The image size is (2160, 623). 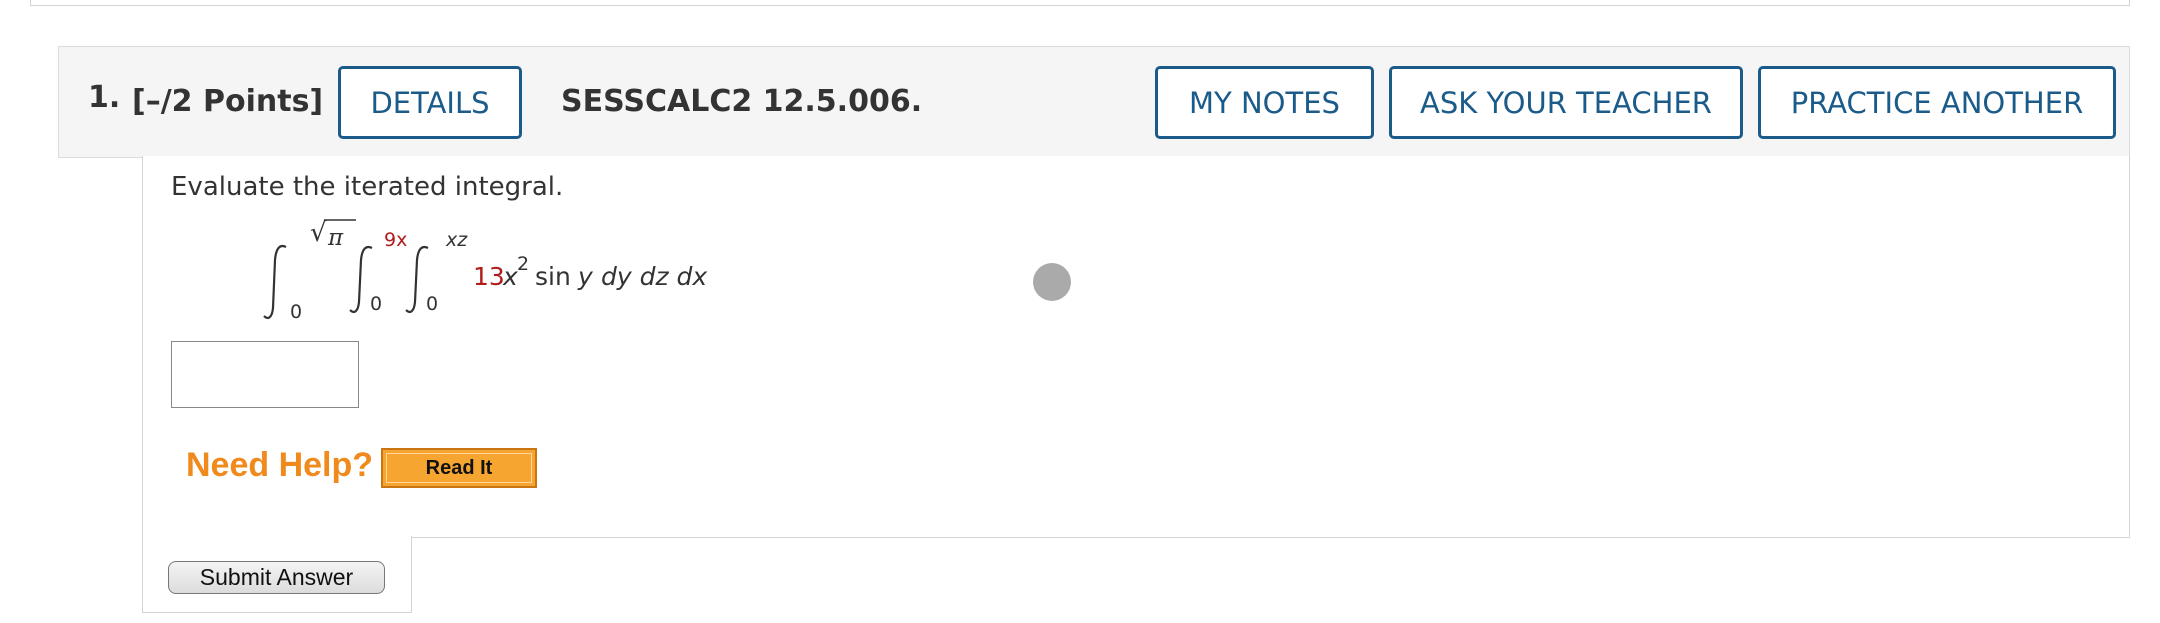 What do you see at coordinates (1052, 282) in the screenshot?
I see `mouse-cursor-indicator` at bounding box center [1052, 282].